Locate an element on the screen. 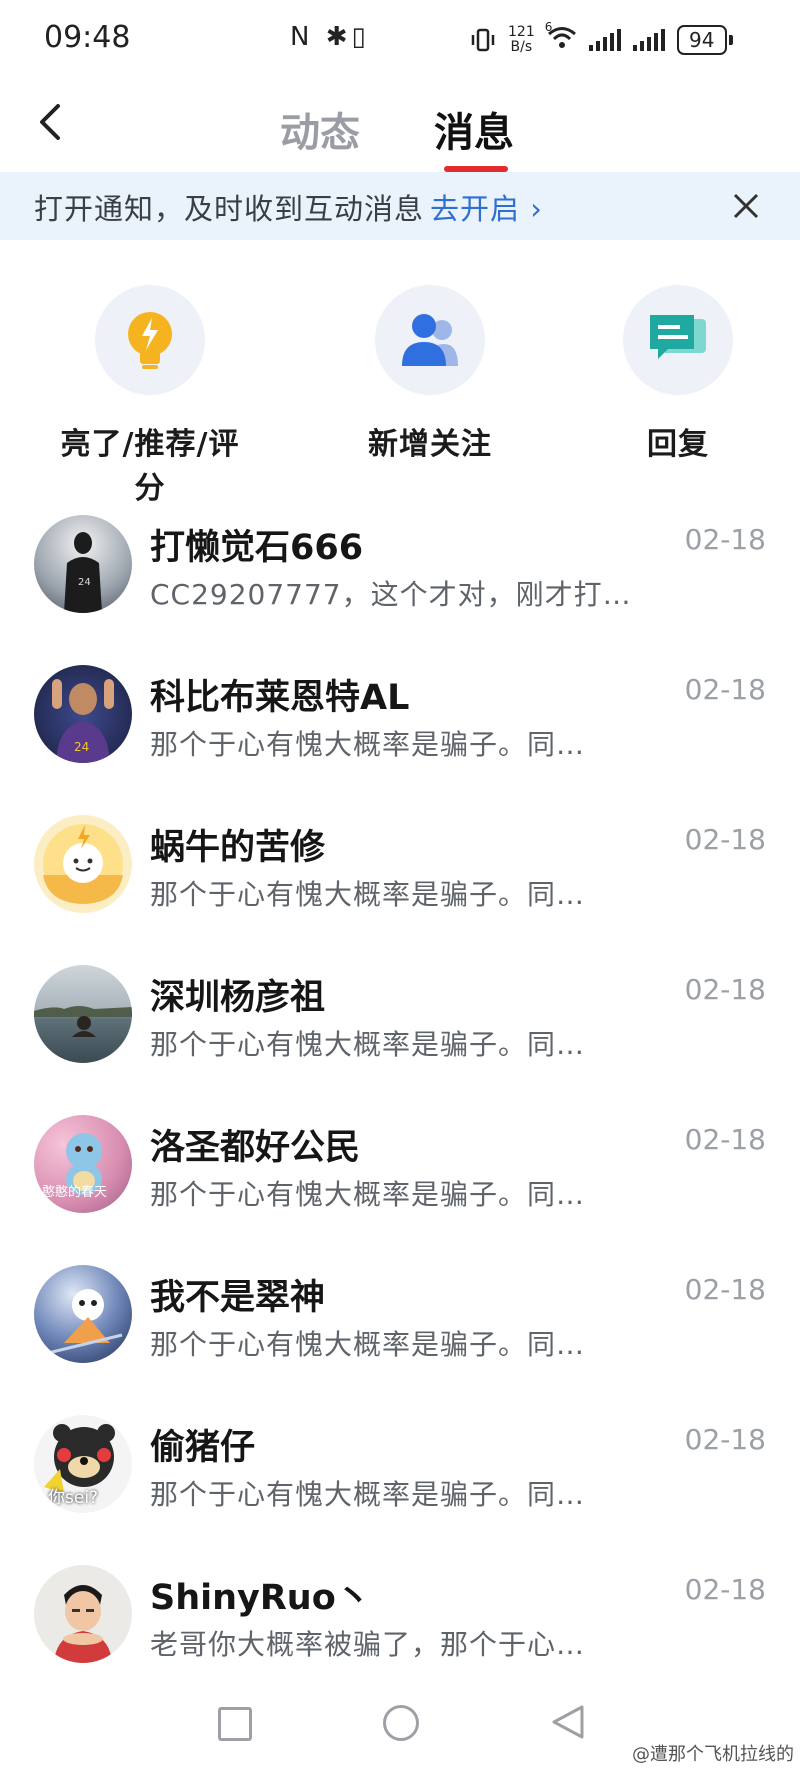 This screenshot has width=800, height=1768. wifi-version: 6 is located at coordinates (548, 27).